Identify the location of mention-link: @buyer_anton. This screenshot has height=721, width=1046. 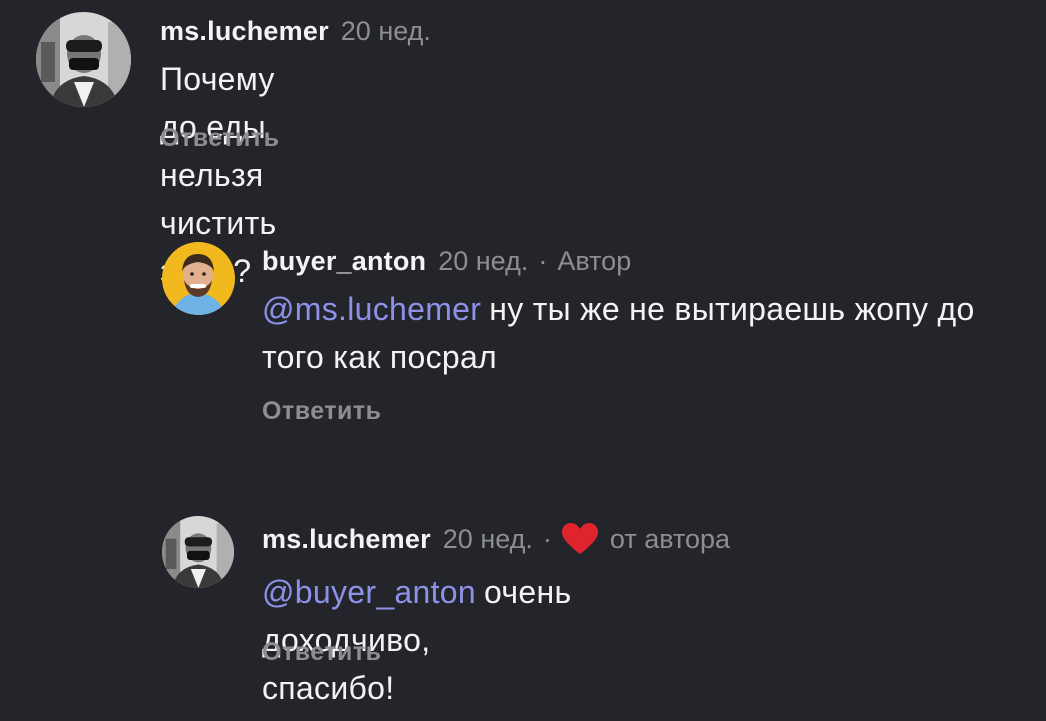
(369, 592).